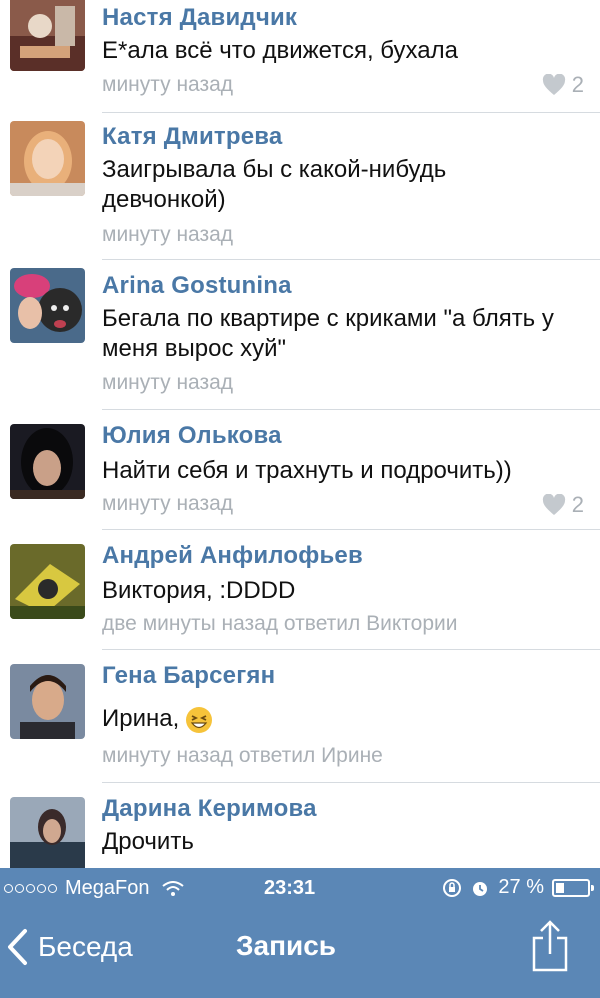 This screenshot has width=600, height=998. I want to click on battery-percent: 27 %, so click(521, 887).